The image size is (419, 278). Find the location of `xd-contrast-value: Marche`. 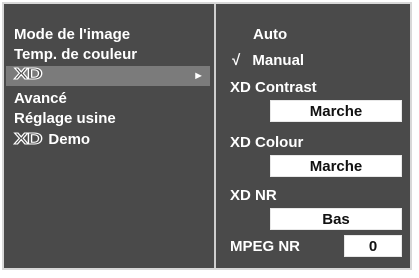

xd-contrast-value: Marche is located at coordinates (336, 111).